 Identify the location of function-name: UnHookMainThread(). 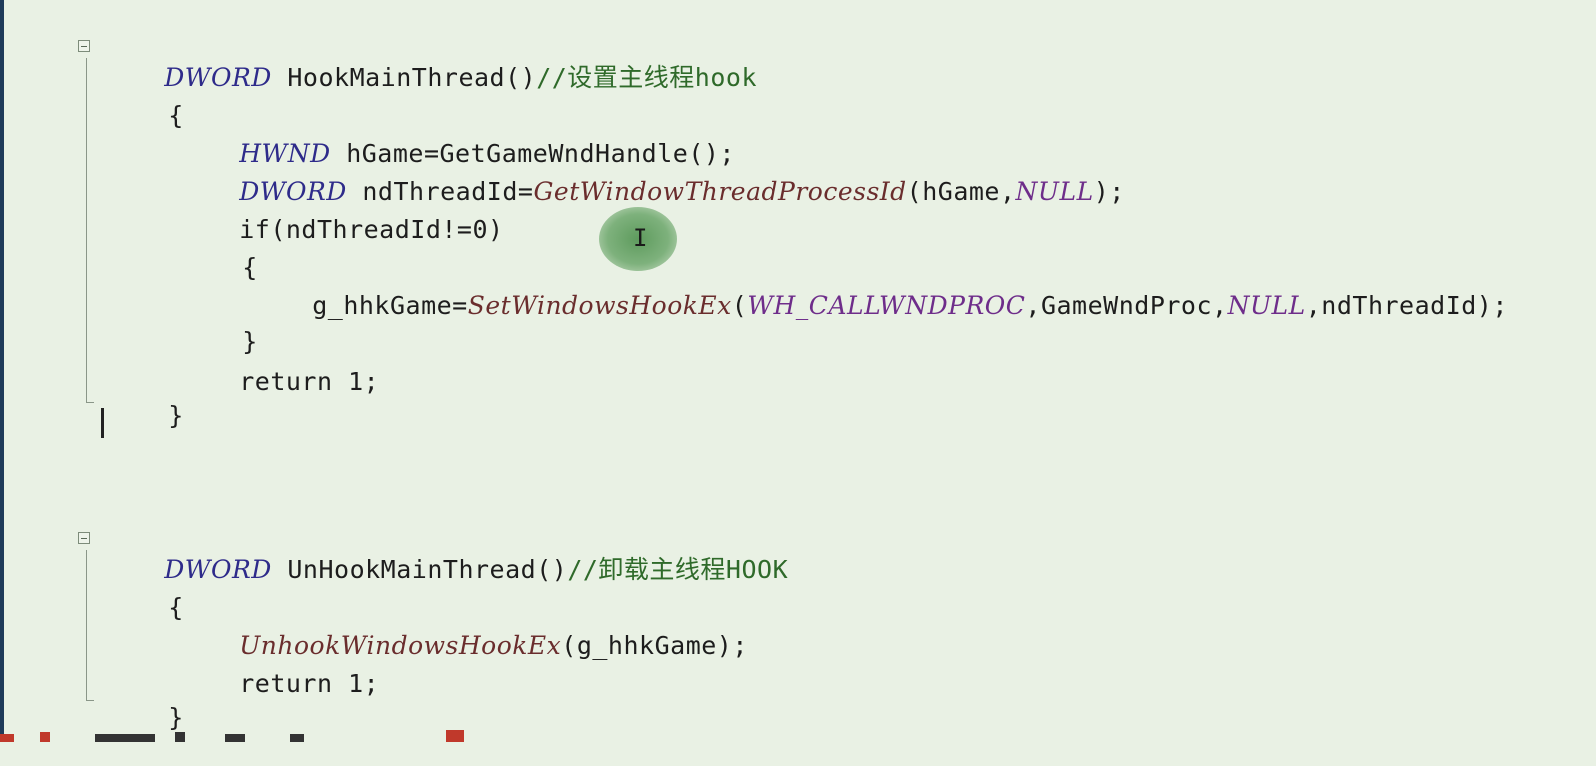
(419, 569).